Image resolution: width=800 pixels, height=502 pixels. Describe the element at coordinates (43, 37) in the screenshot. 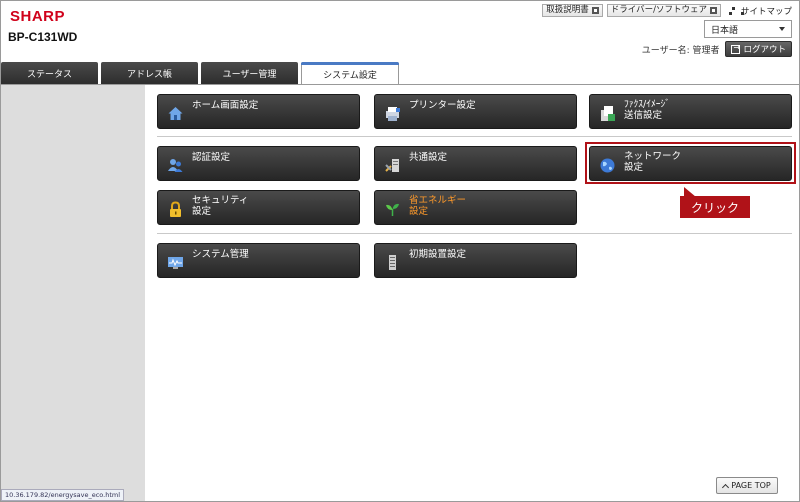

I see `model-name: BP-C131WD` at that location.